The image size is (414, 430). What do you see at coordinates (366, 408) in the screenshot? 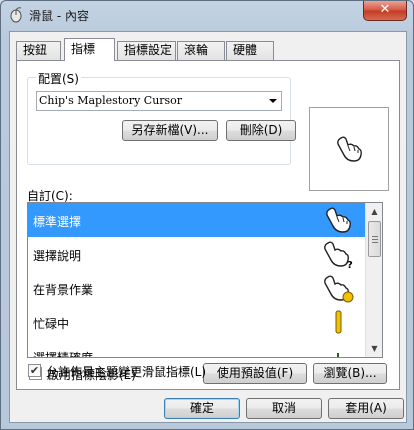
I see `apply-button: 套用(A)` at bounding box center [366, 408].